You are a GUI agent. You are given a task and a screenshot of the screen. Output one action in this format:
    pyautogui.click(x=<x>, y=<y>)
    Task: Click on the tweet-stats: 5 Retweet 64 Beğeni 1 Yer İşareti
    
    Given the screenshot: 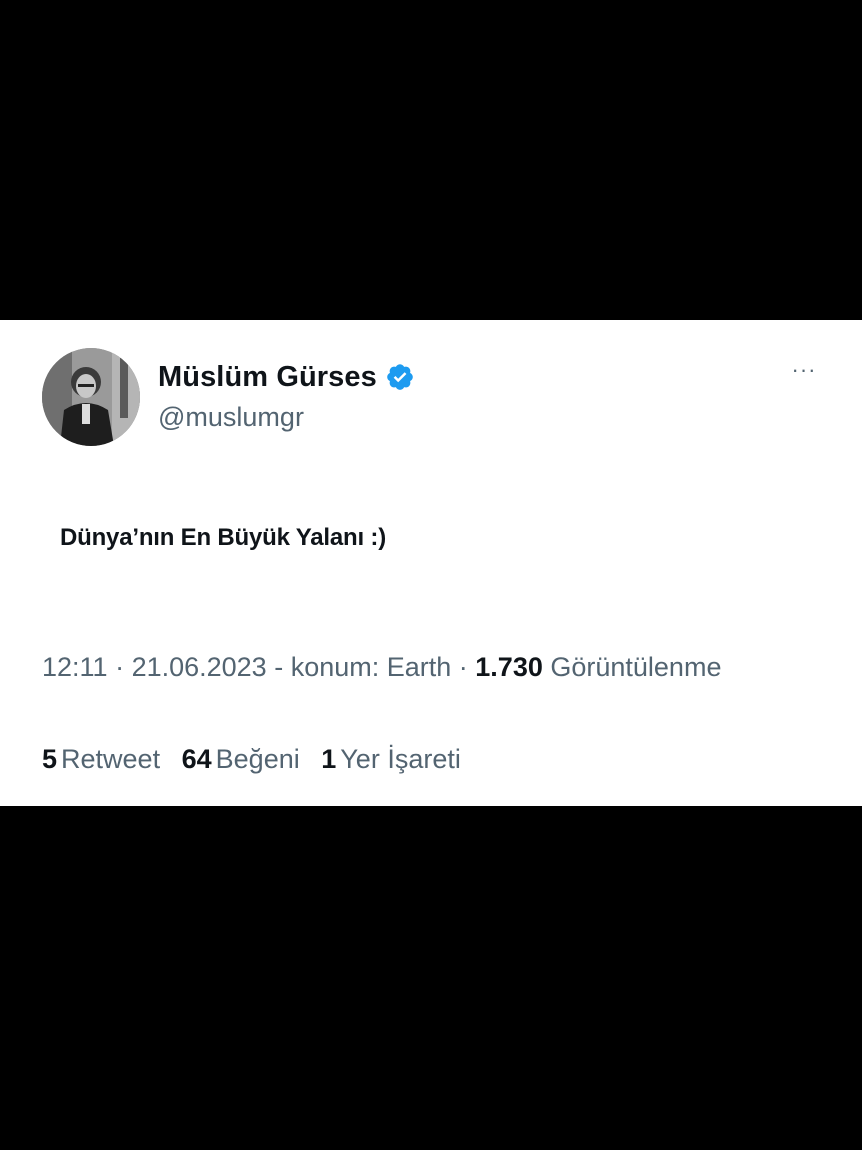 What is the action you would take?
    pyautogui.click(x=258, y=759)
    